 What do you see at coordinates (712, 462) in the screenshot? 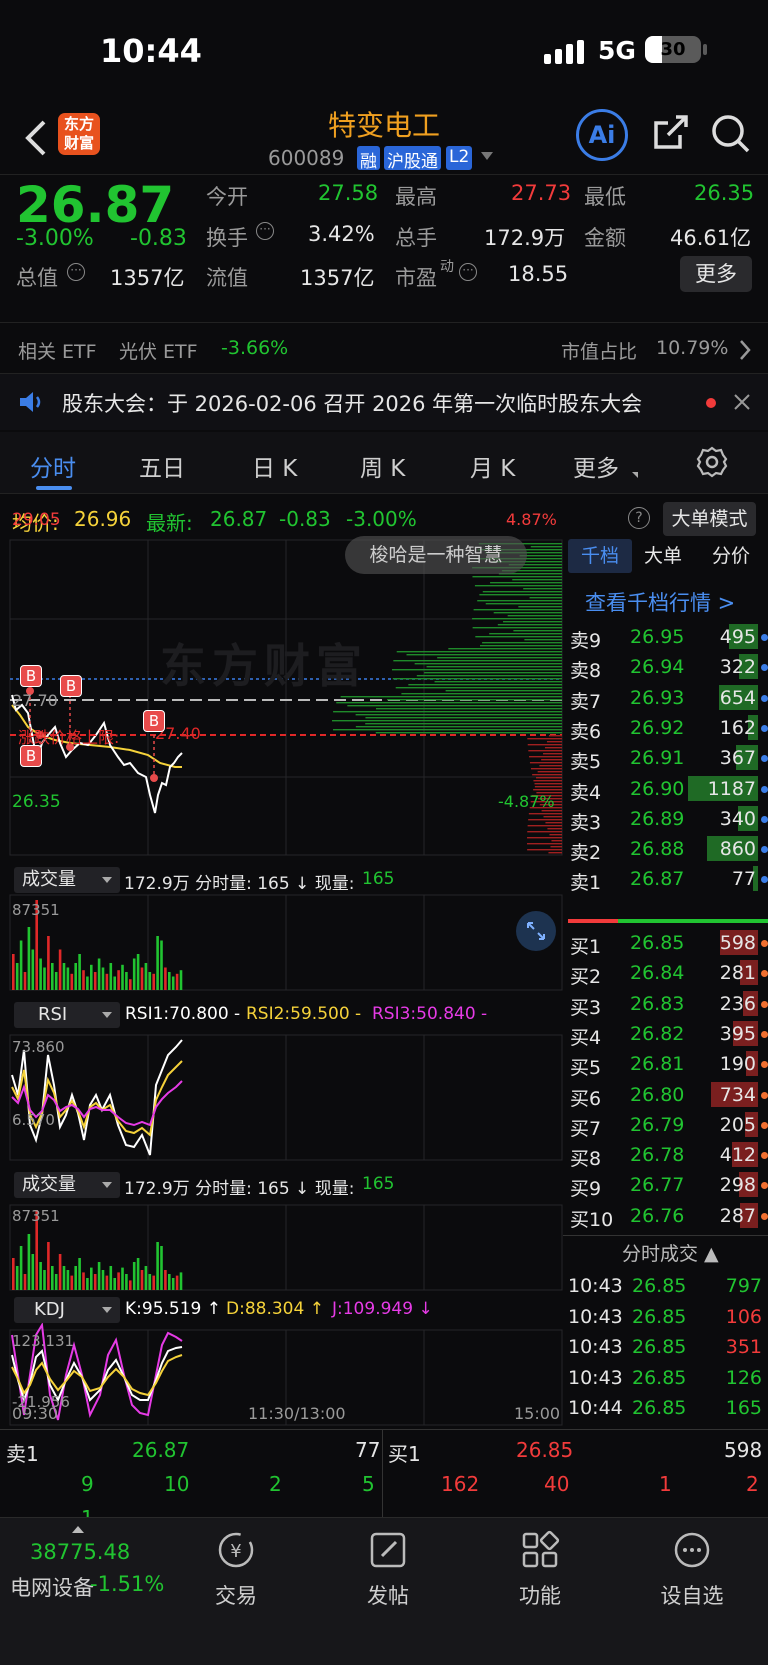
I see `settings-icon` at bounding box center [712, 462].